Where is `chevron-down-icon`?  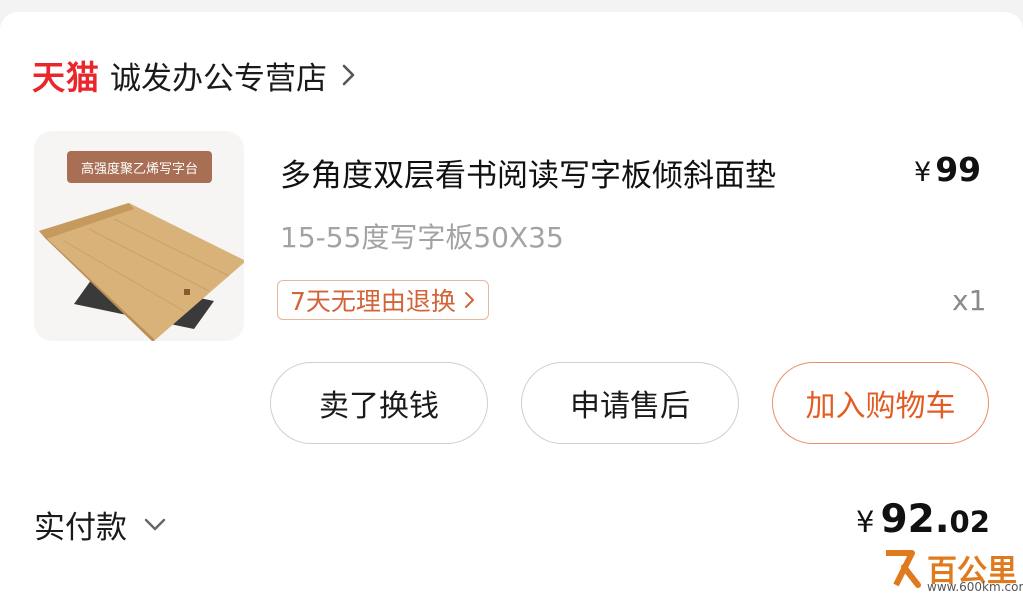 chevron-down-icon is located at coordinates (155, 524).